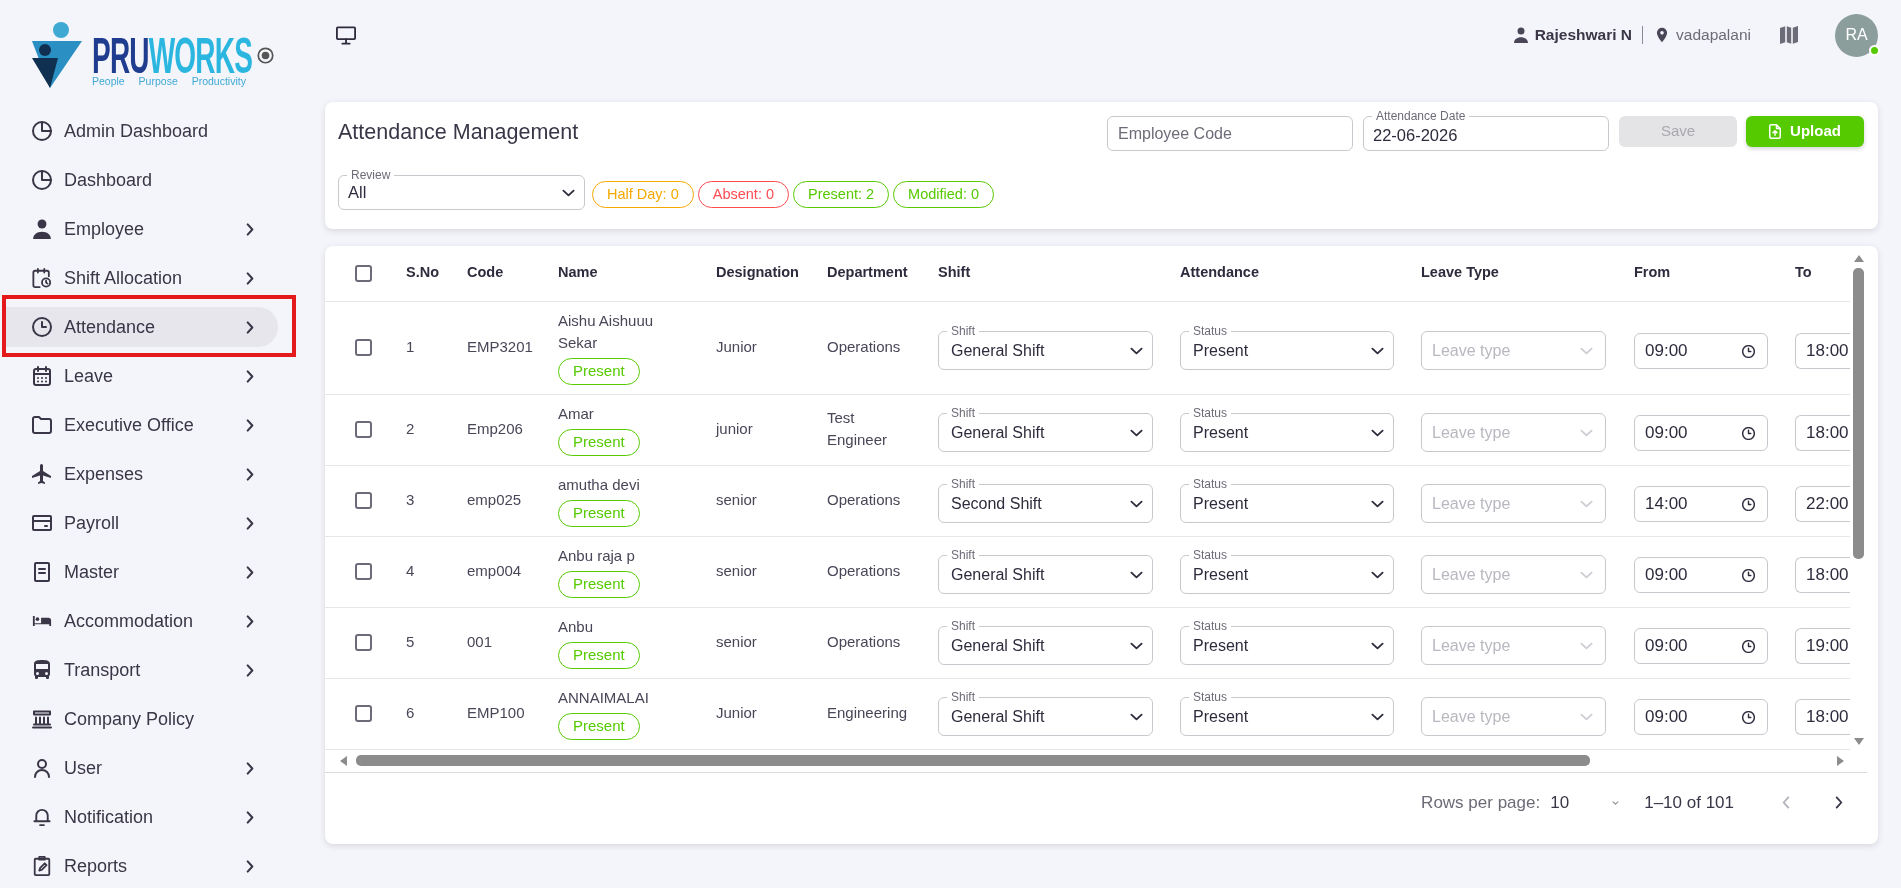  What do you see at coordinates (142, 474) in the screenshot?
I see `sidebar-item: Expenses` at bounding box center [142, 474].